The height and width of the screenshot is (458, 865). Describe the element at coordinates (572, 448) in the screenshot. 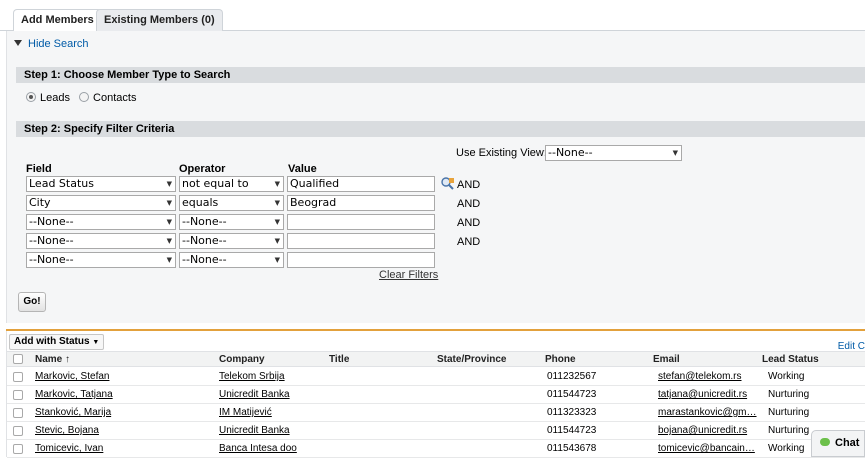

I see `phone-cell: 011543678` at that location.